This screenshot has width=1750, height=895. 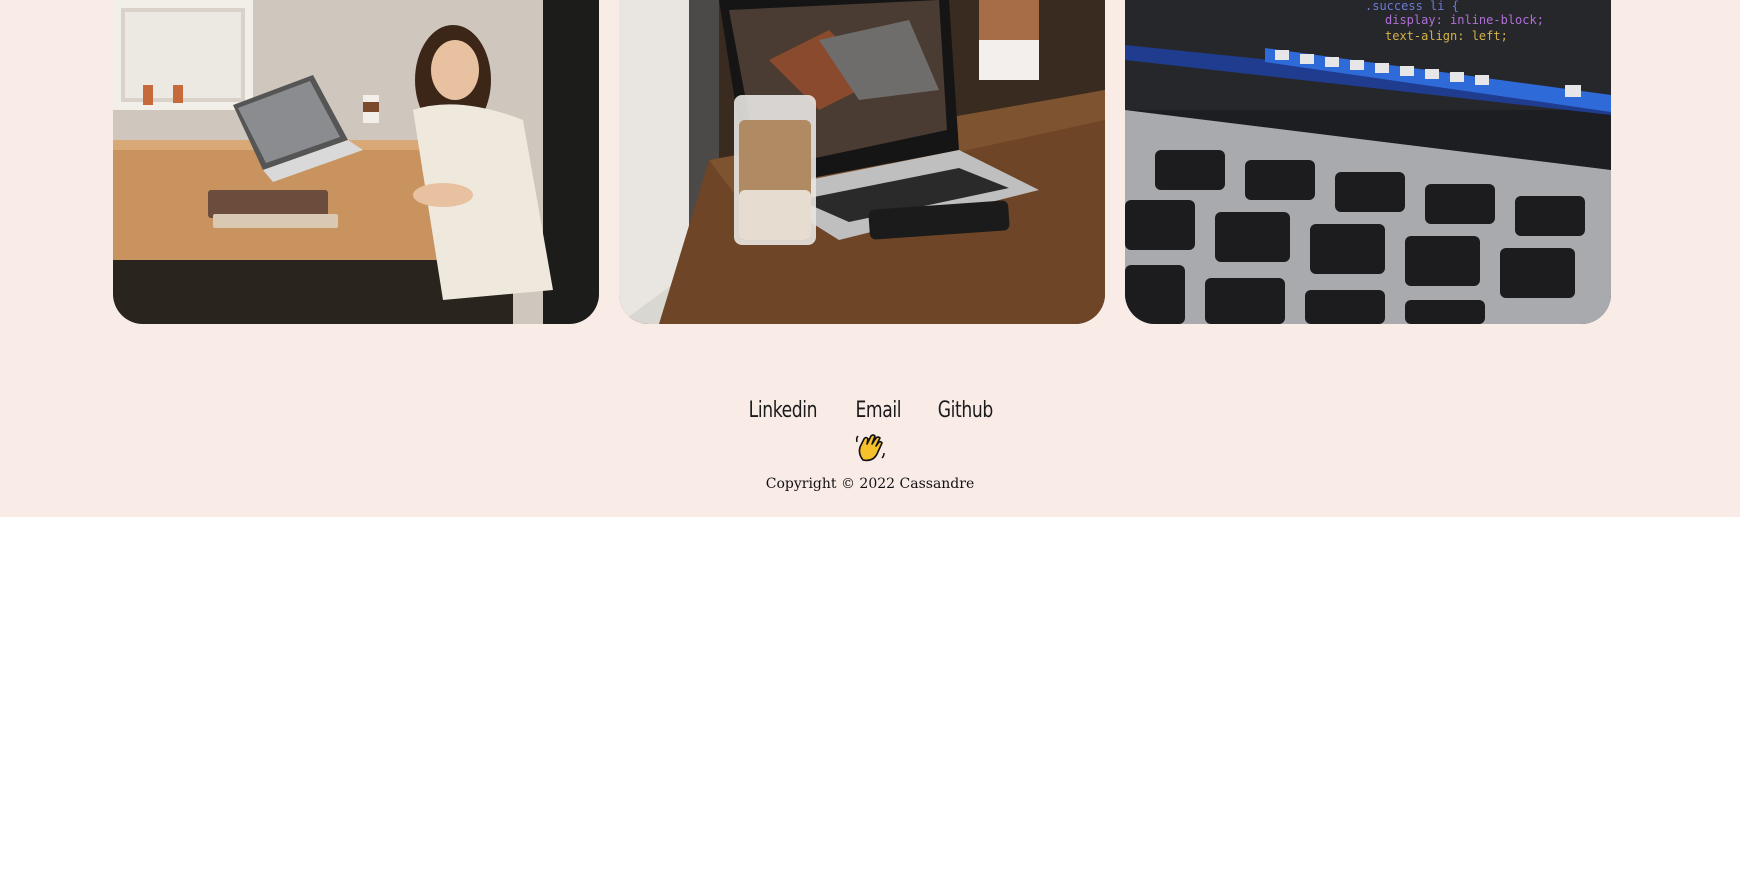 What do you see at coordinates (965, 410) in the screenshot?
I see `github-link: Github` at bounding box center [965, 410].